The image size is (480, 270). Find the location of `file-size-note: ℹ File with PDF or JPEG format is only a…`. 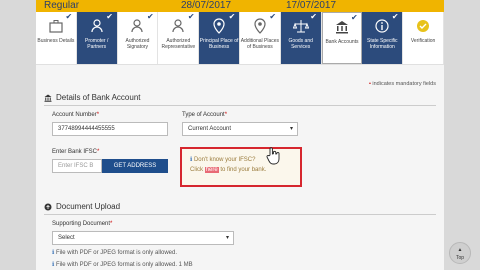

file-size-note: ℹ File with PDF or JPEG format is only a… is located at coordinates (122, 265).